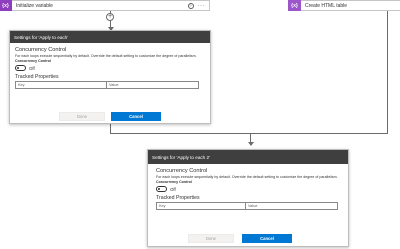 The height and width of the screenshot is (249, 400). I want to click on arrow-down-icon, so click(250, 144).